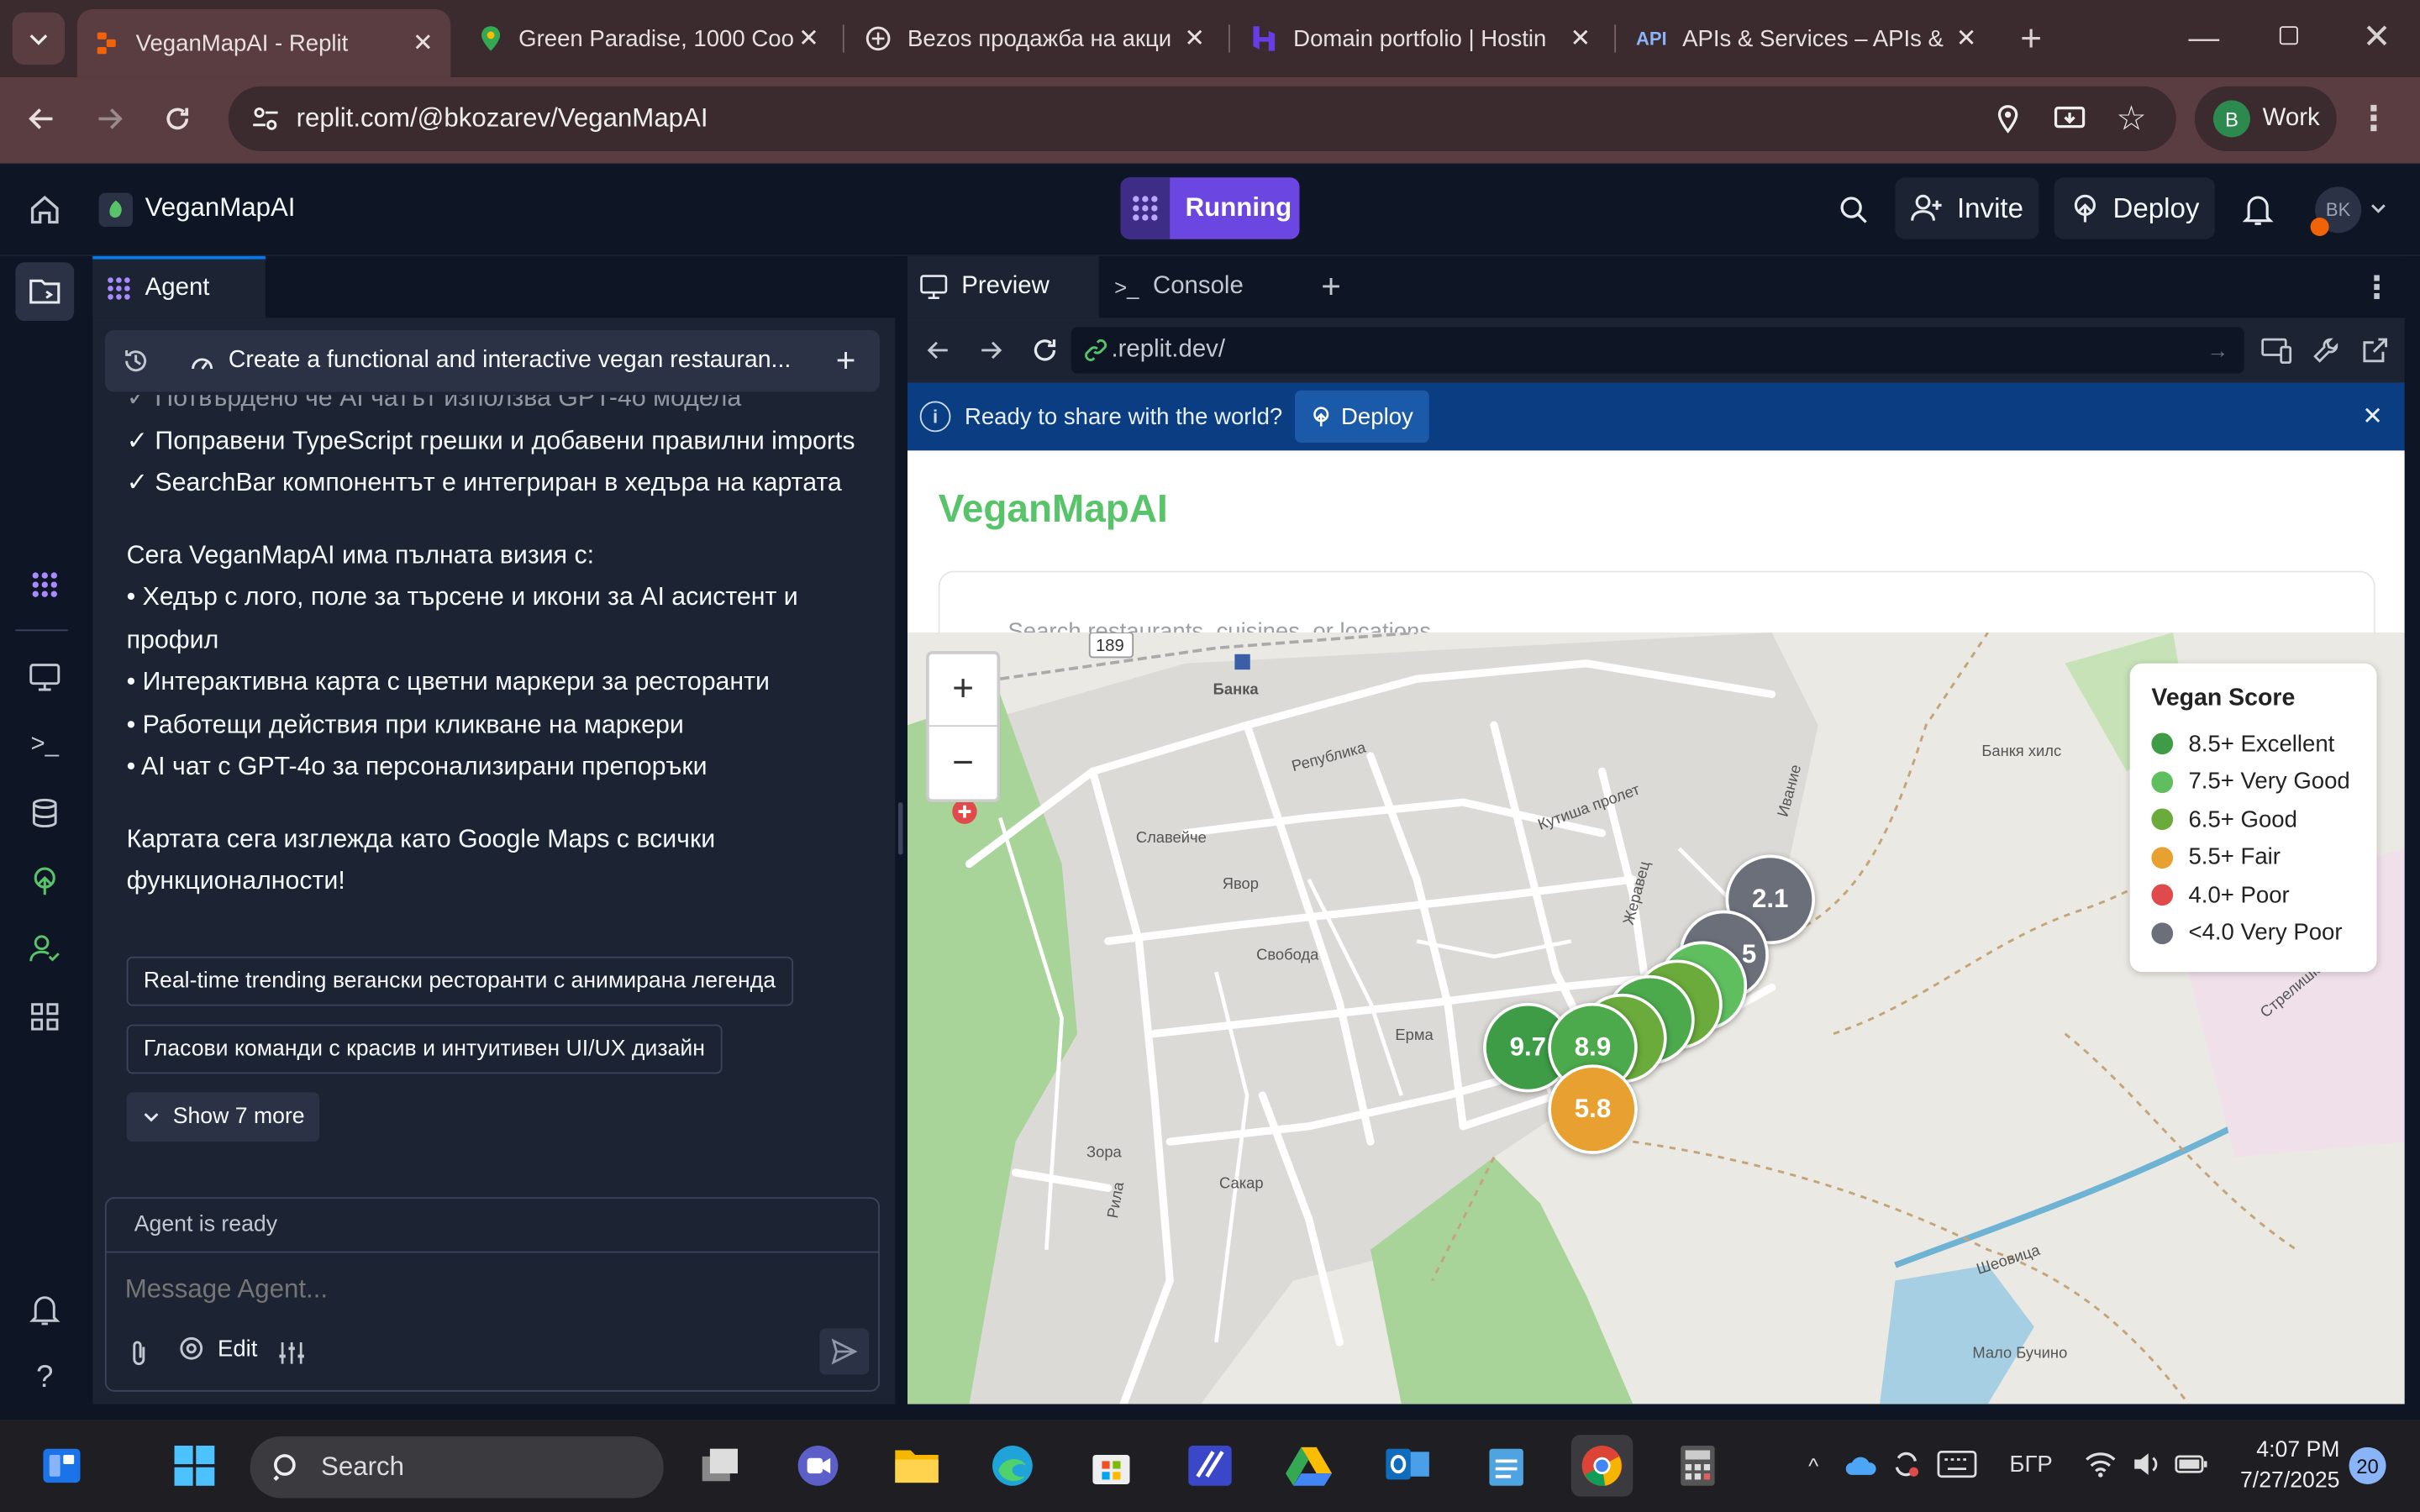 The width and height of the screenshot is (2420, 1512). What do you see at coordinates (2008, 118) in the screenshot?
I see `location-icon` at bounding box center [2008, 118].